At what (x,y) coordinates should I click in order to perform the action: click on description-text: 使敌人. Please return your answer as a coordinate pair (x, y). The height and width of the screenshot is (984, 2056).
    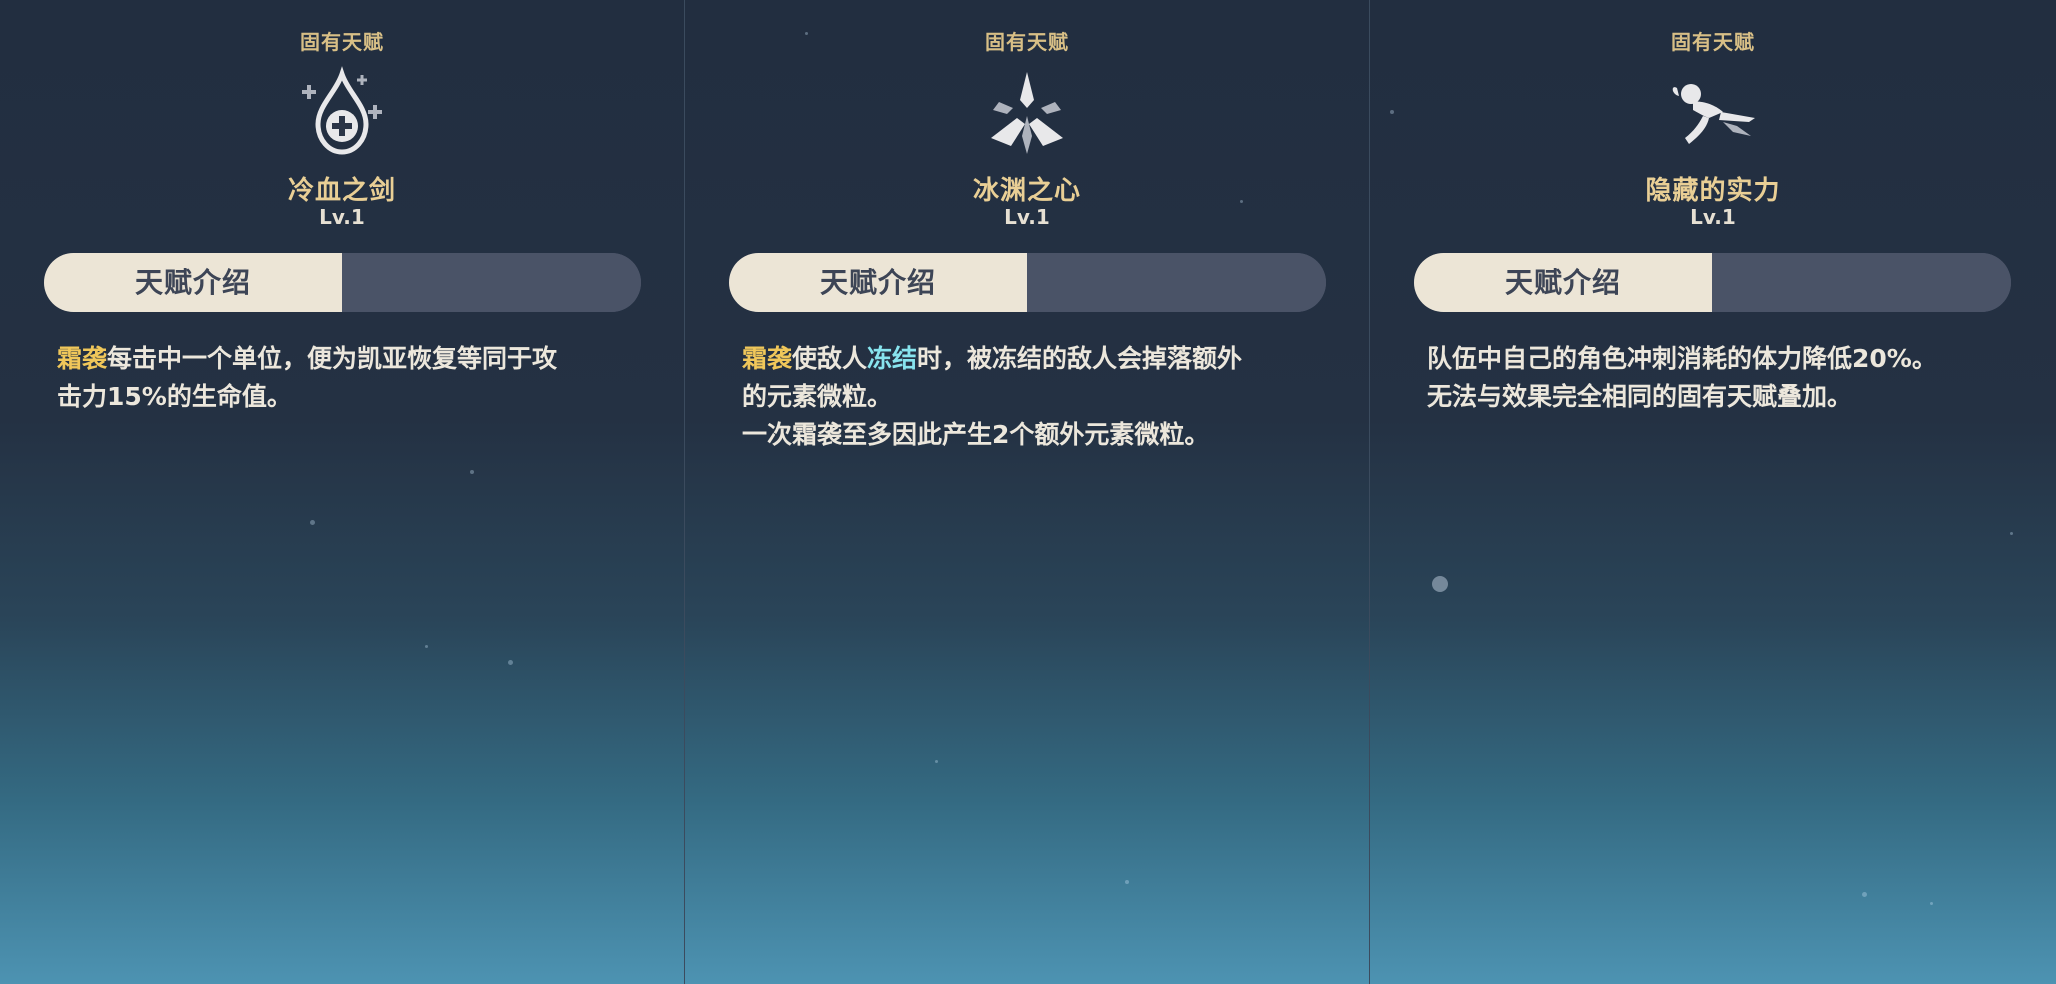
    Looking at the image, I should click on (830, 358).